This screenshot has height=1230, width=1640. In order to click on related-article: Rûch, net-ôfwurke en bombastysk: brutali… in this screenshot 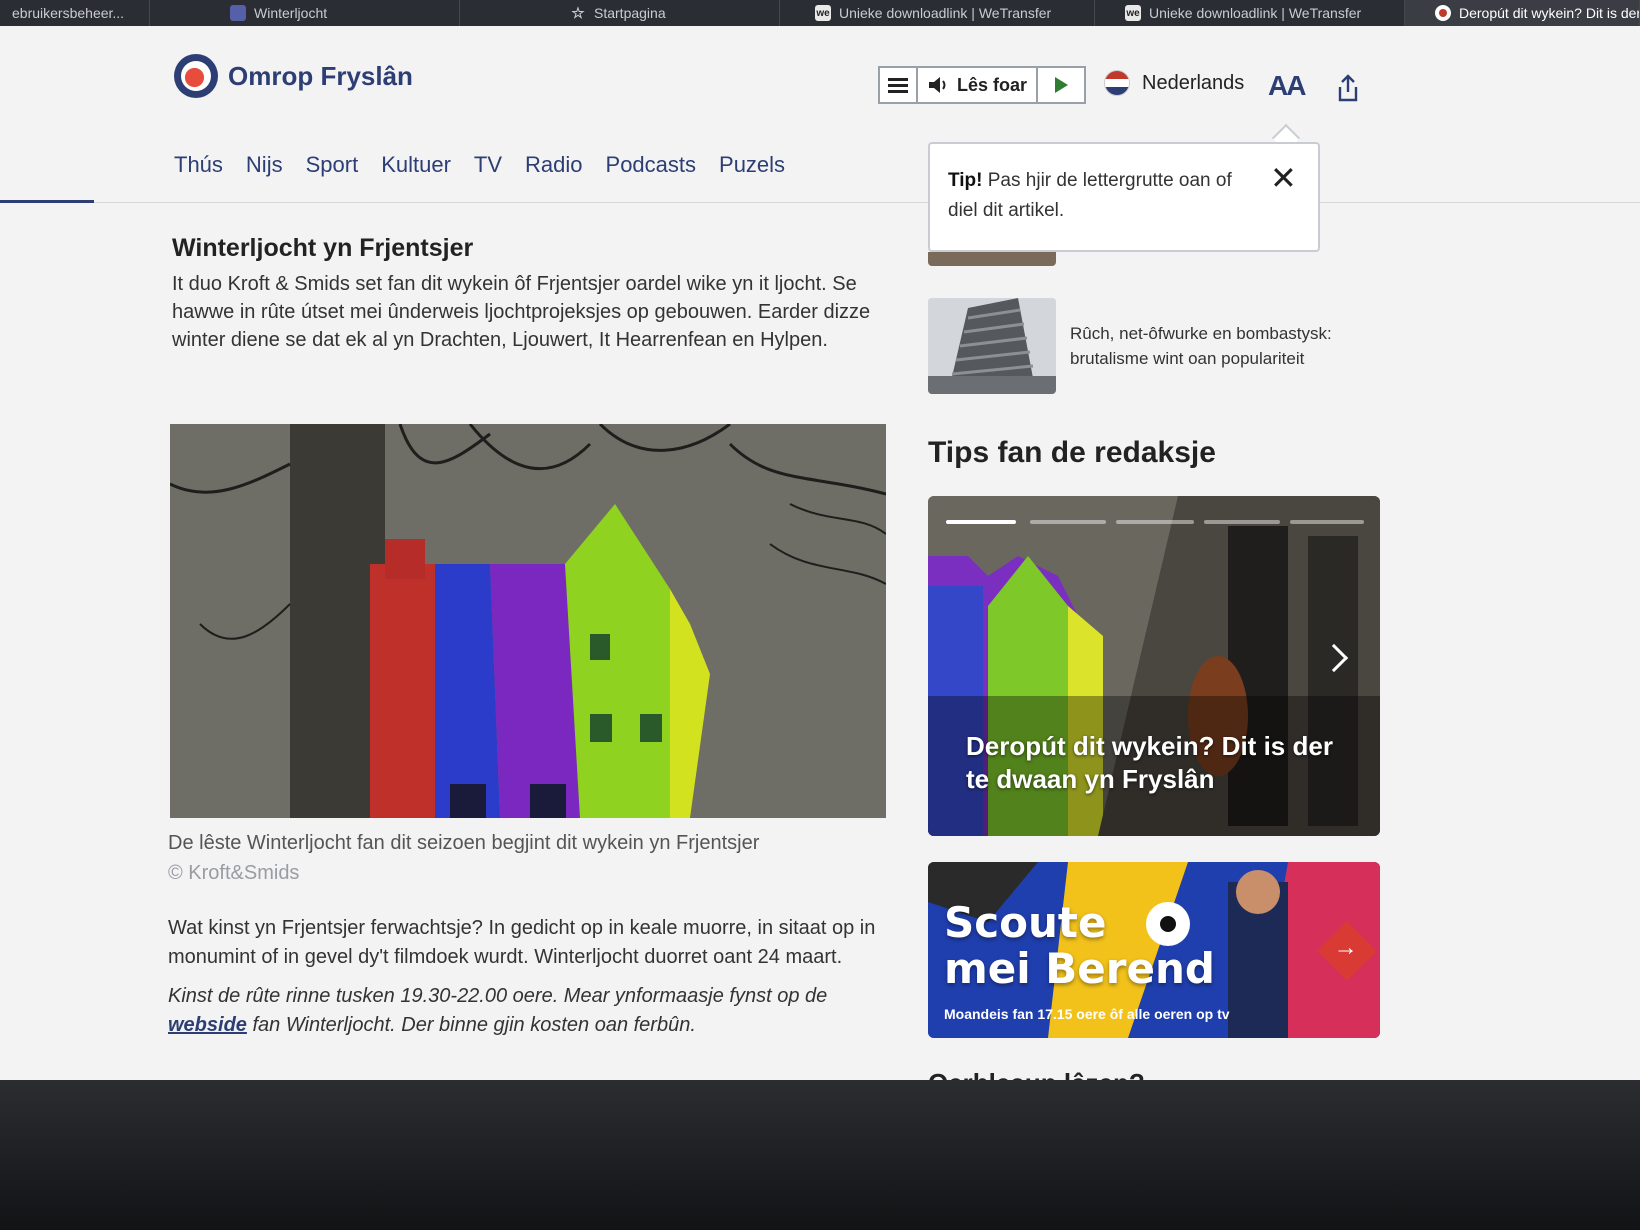, I will do `click(1149, 346)`.